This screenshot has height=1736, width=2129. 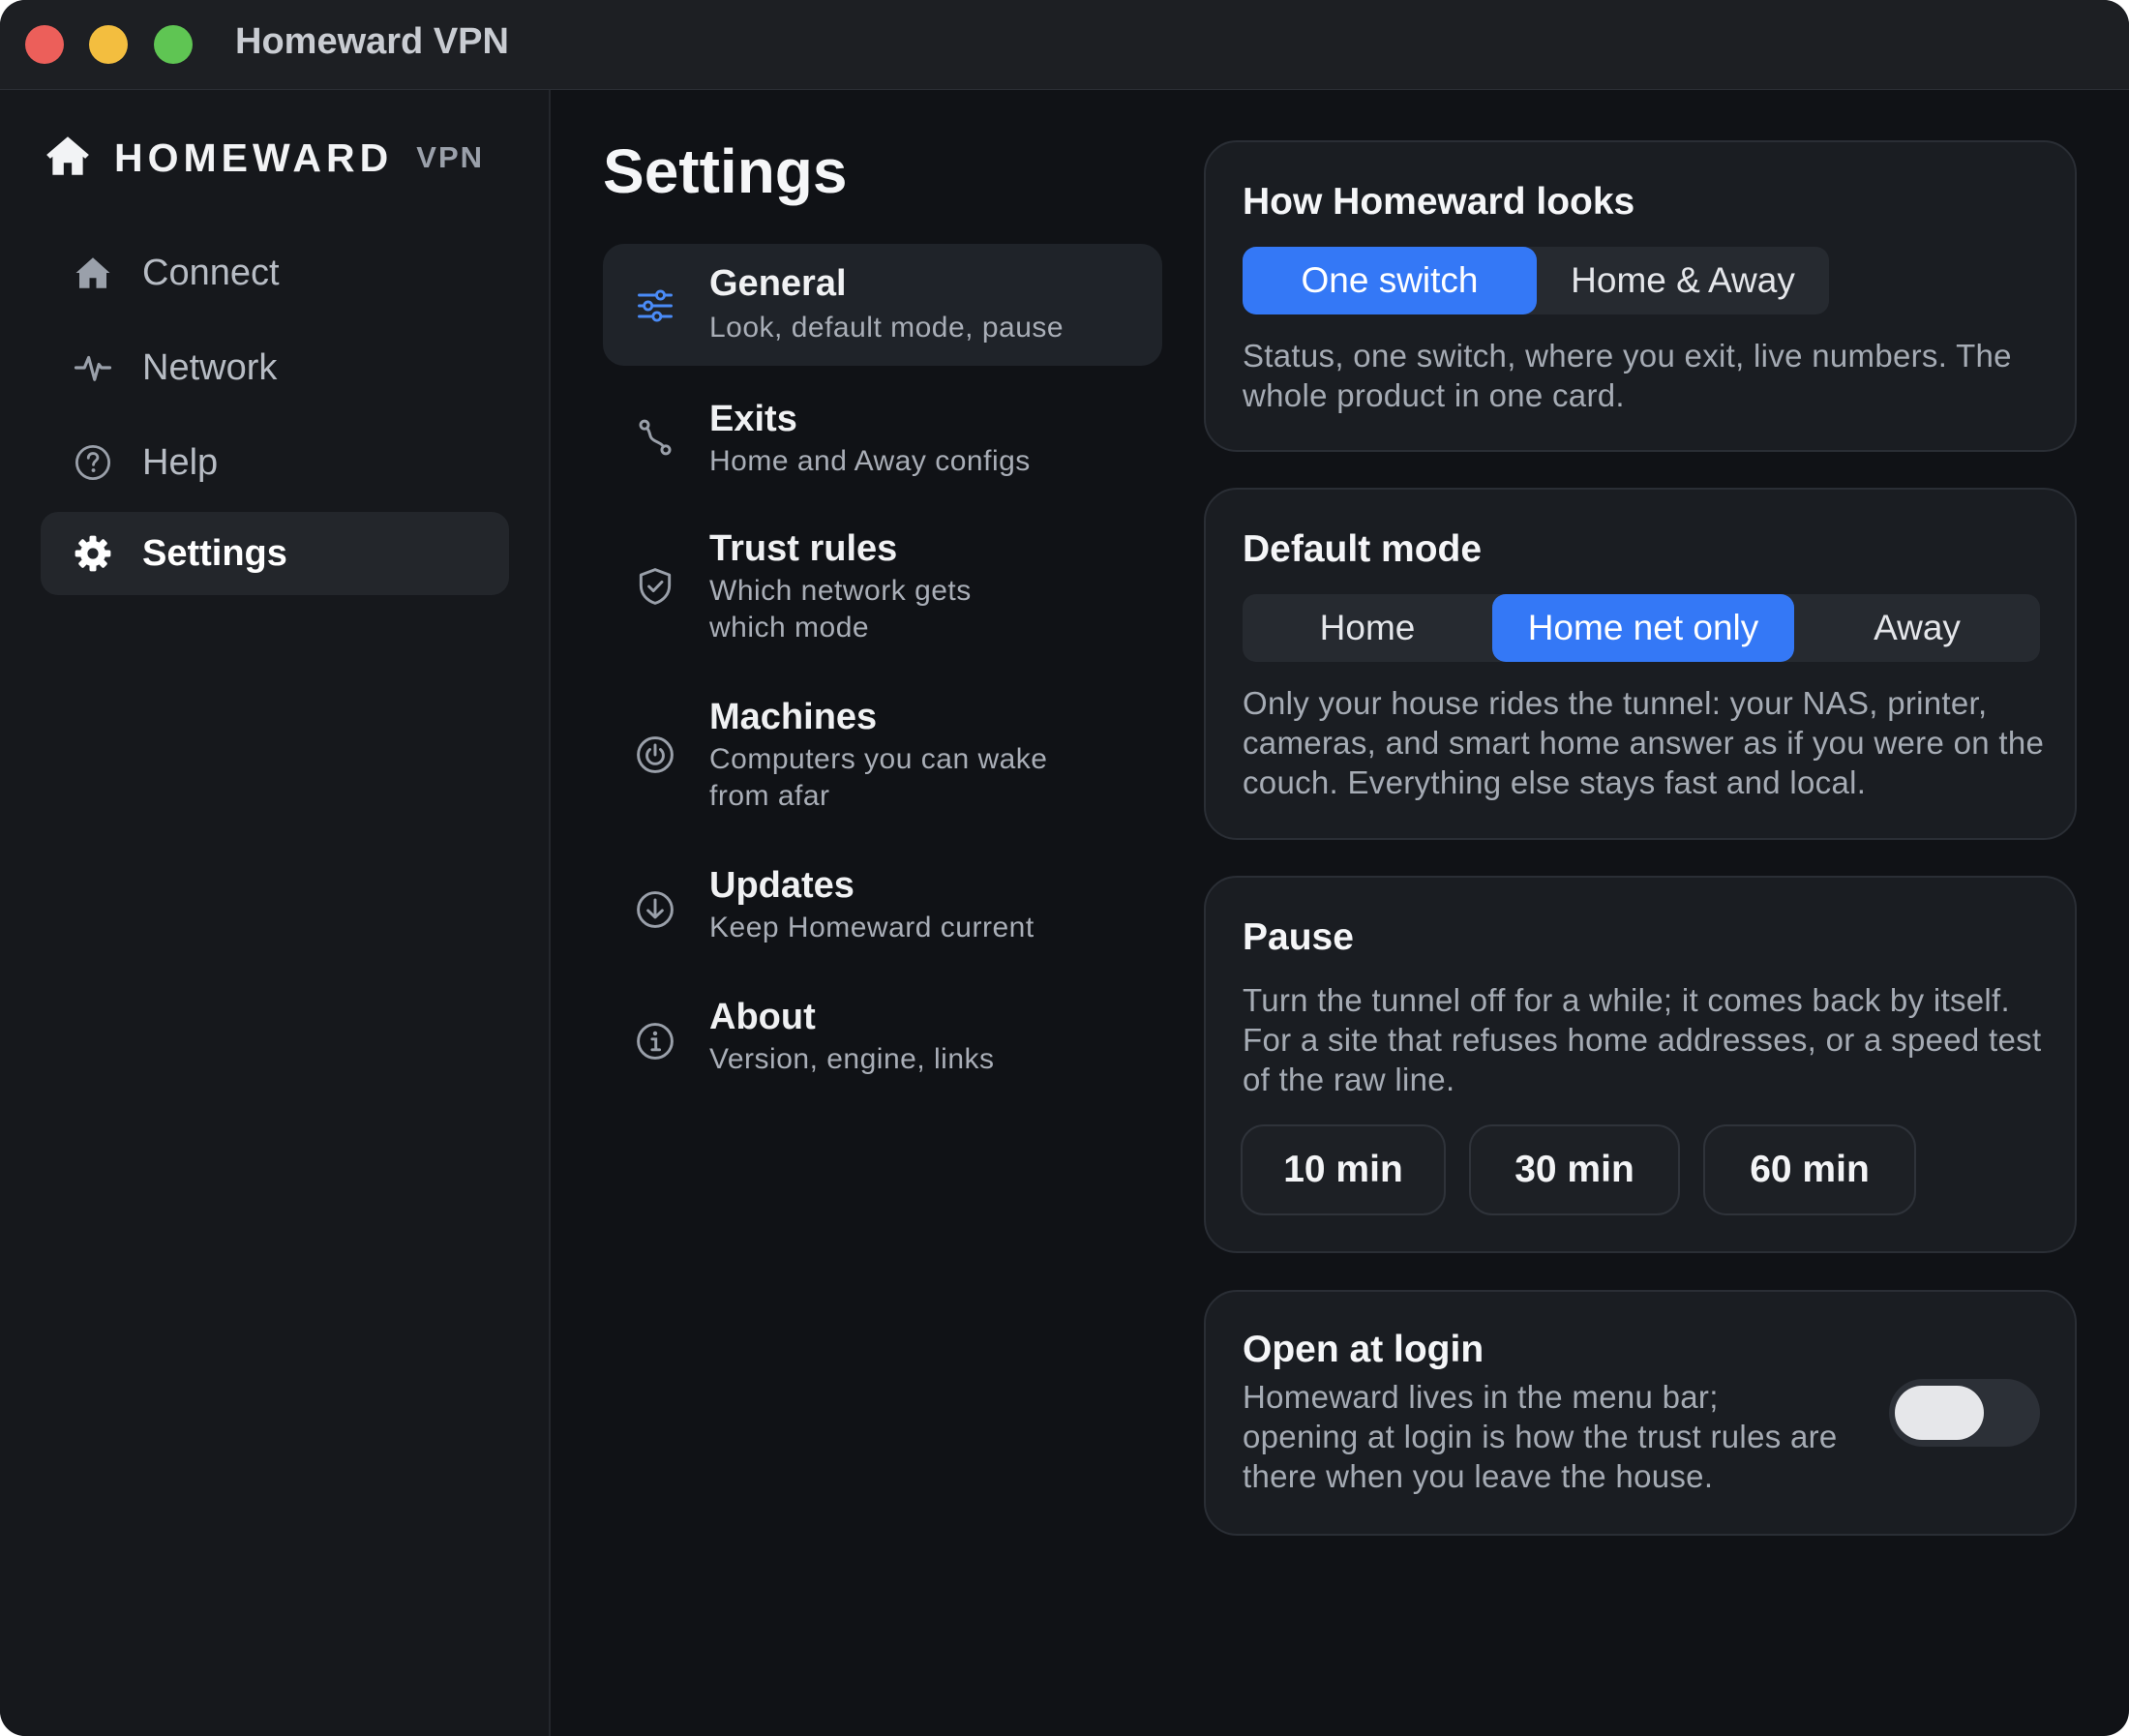 I want to click on section-title-exits: Exits, so click(x=753, y=419).